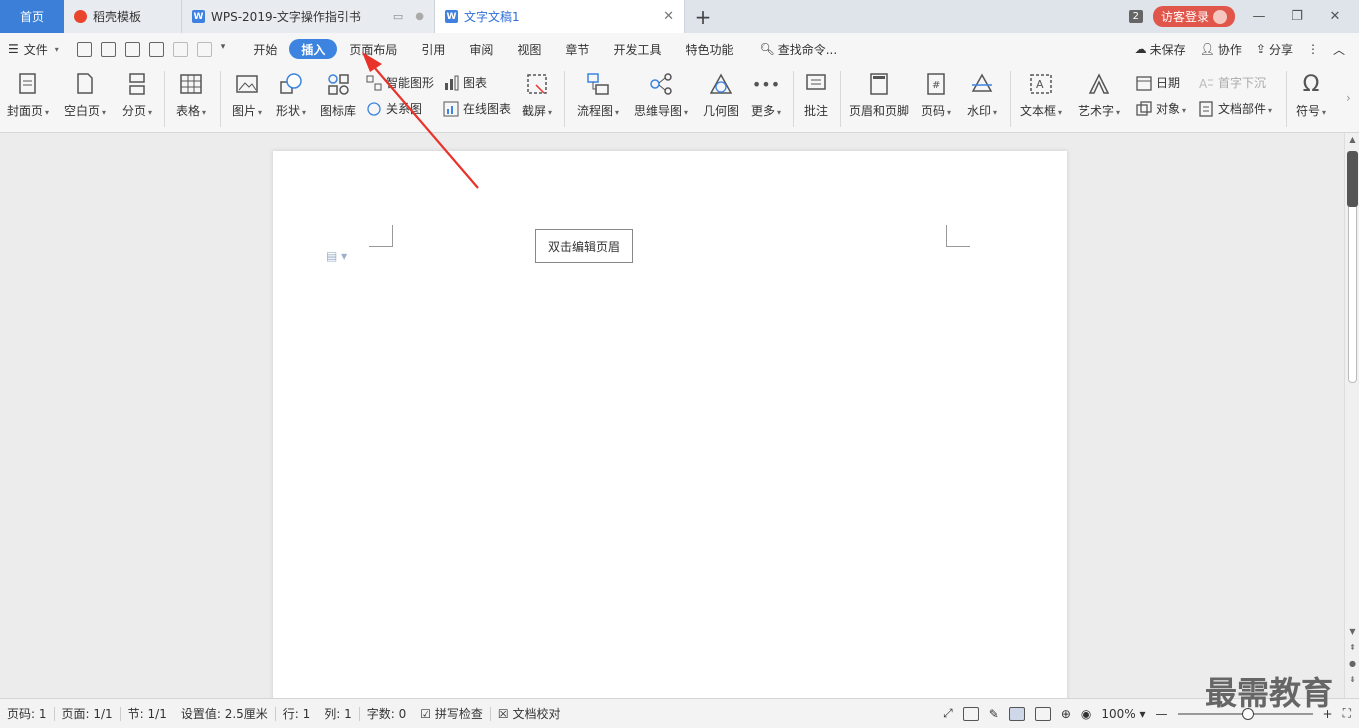  I want to click on write-mode-icon: ✎, so click(994, 714).